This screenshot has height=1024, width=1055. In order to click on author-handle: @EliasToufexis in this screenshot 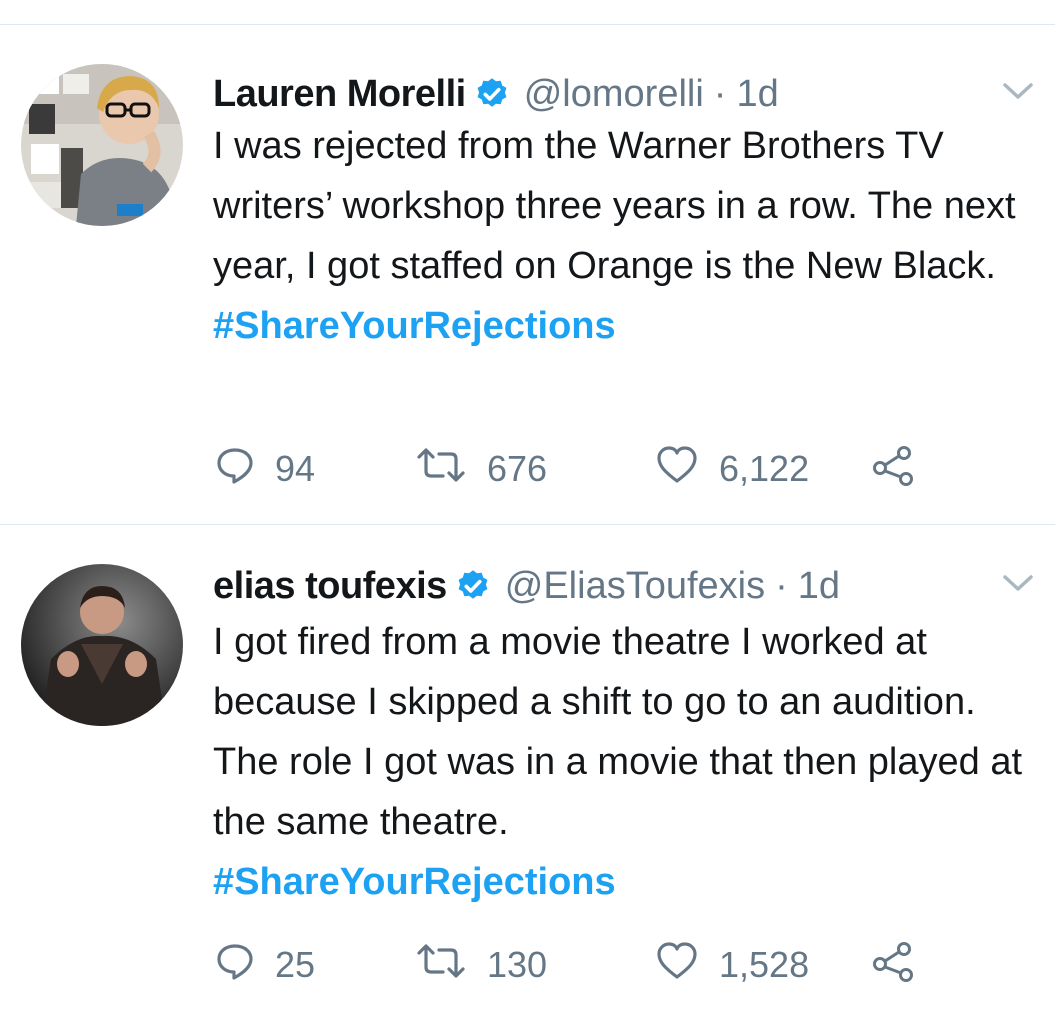, I will do `click(635, 586)`.